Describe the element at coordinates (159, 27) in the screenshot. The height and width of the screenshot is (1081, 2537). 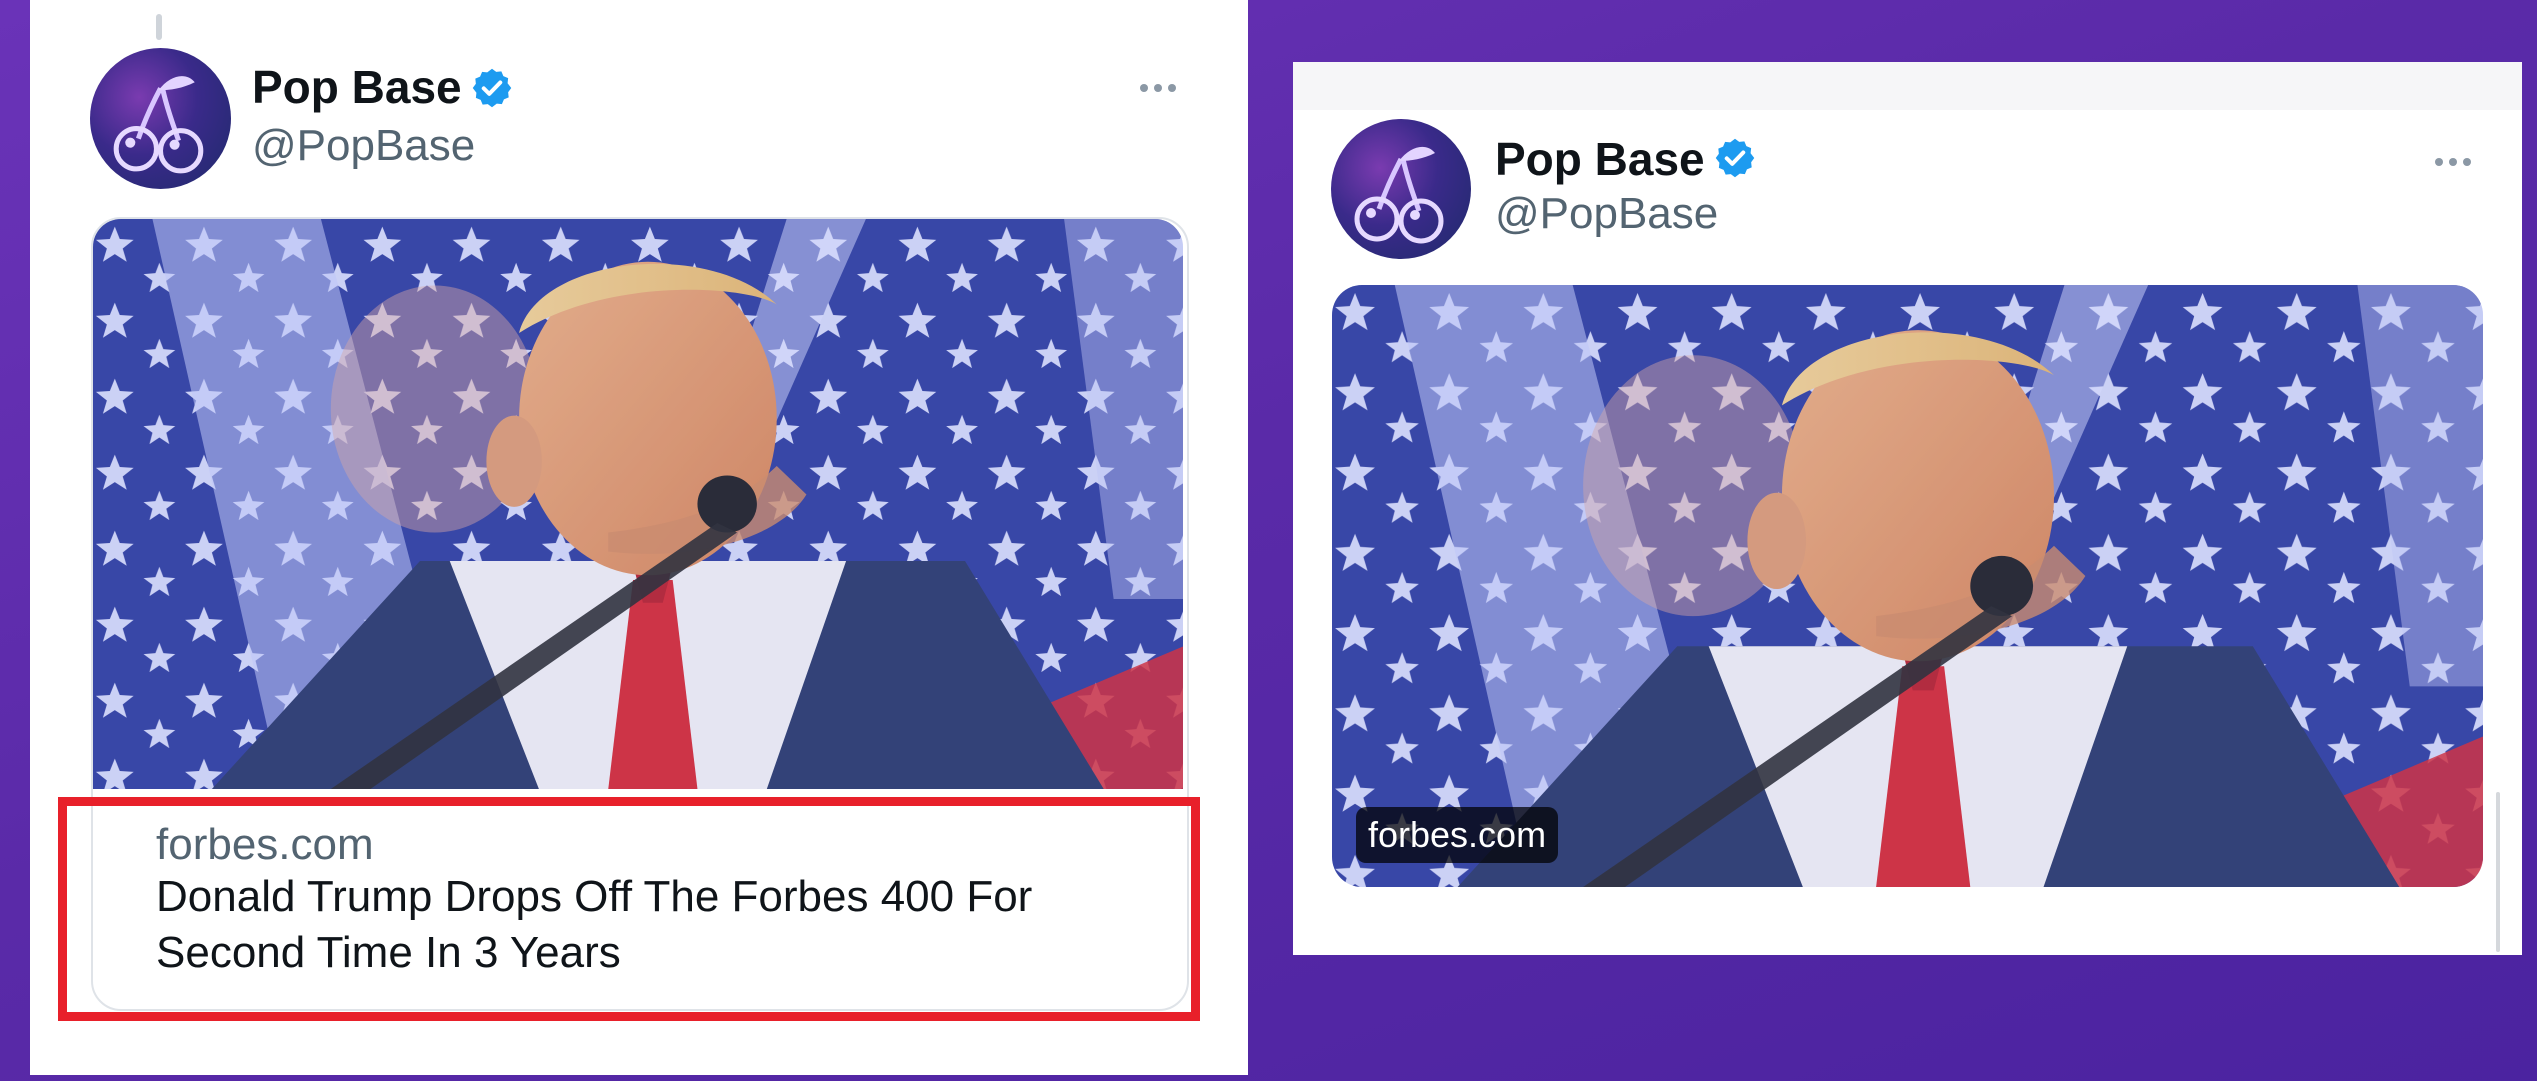
I see `thread-connector-line` at that location.